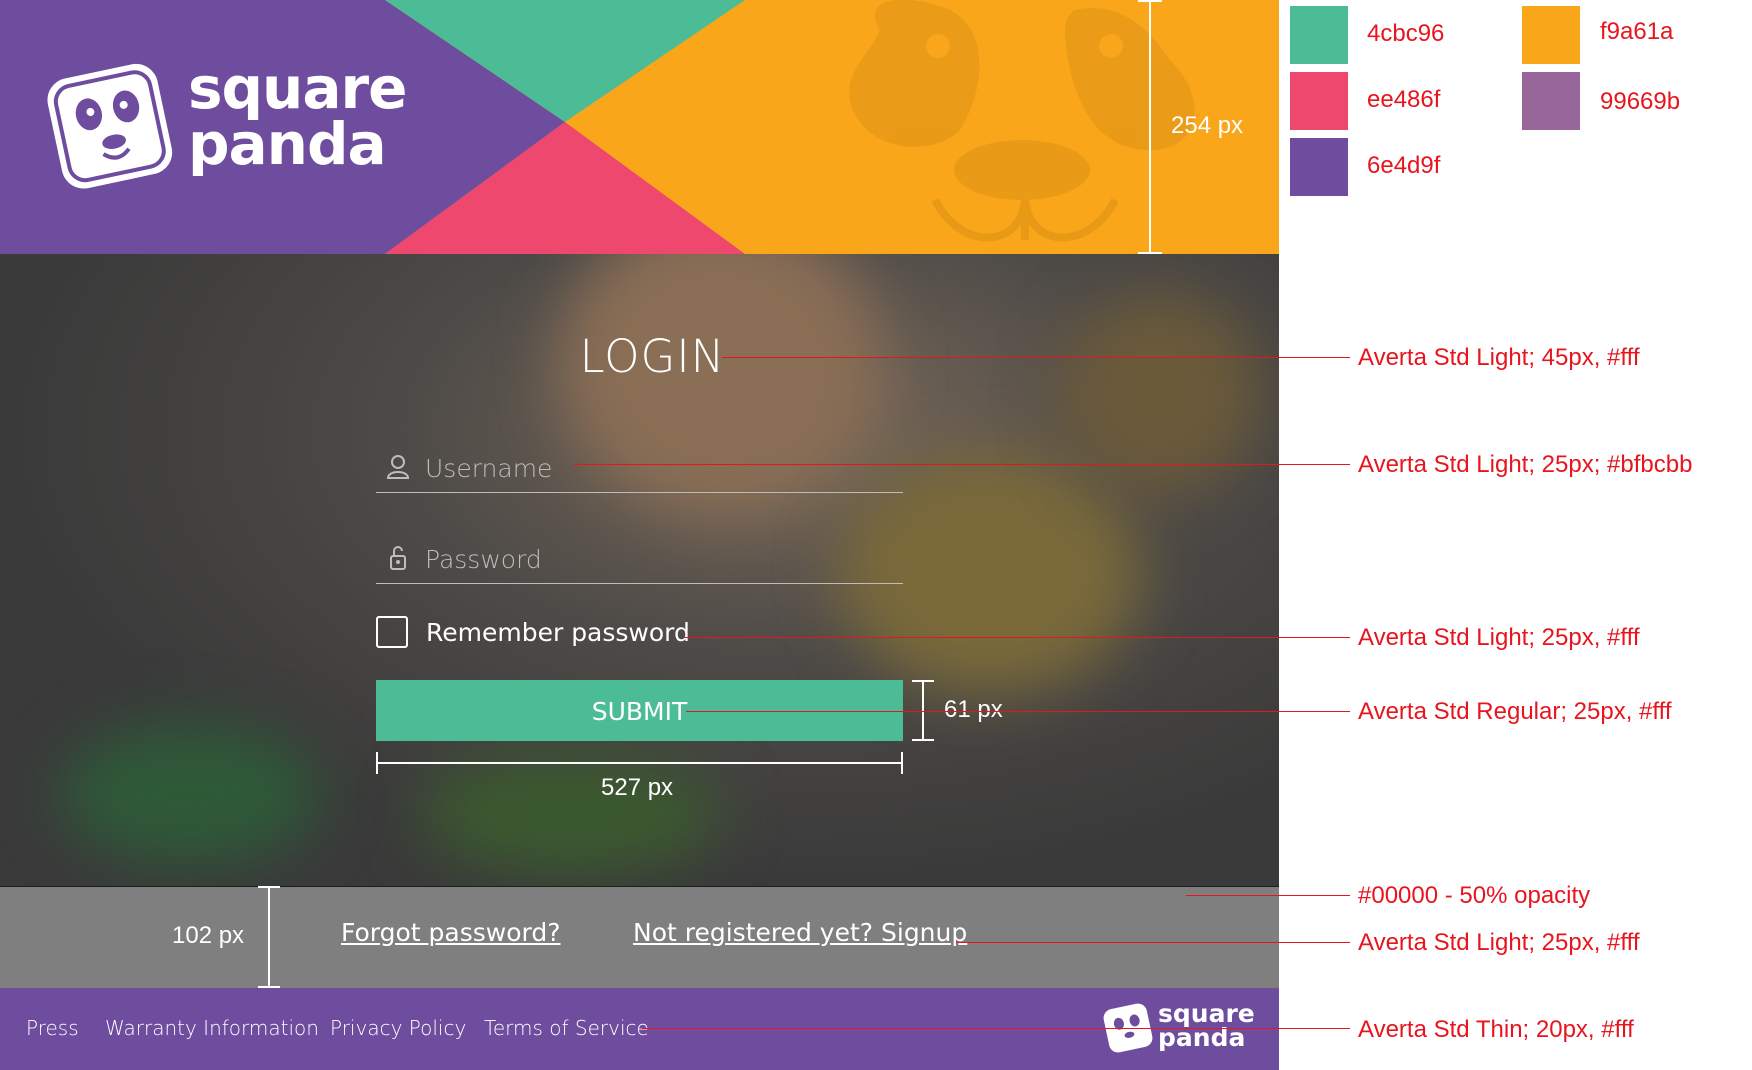 This screenshot has width=1752, height=1070. I want to click on remember-checkbox, so click(392, 632).